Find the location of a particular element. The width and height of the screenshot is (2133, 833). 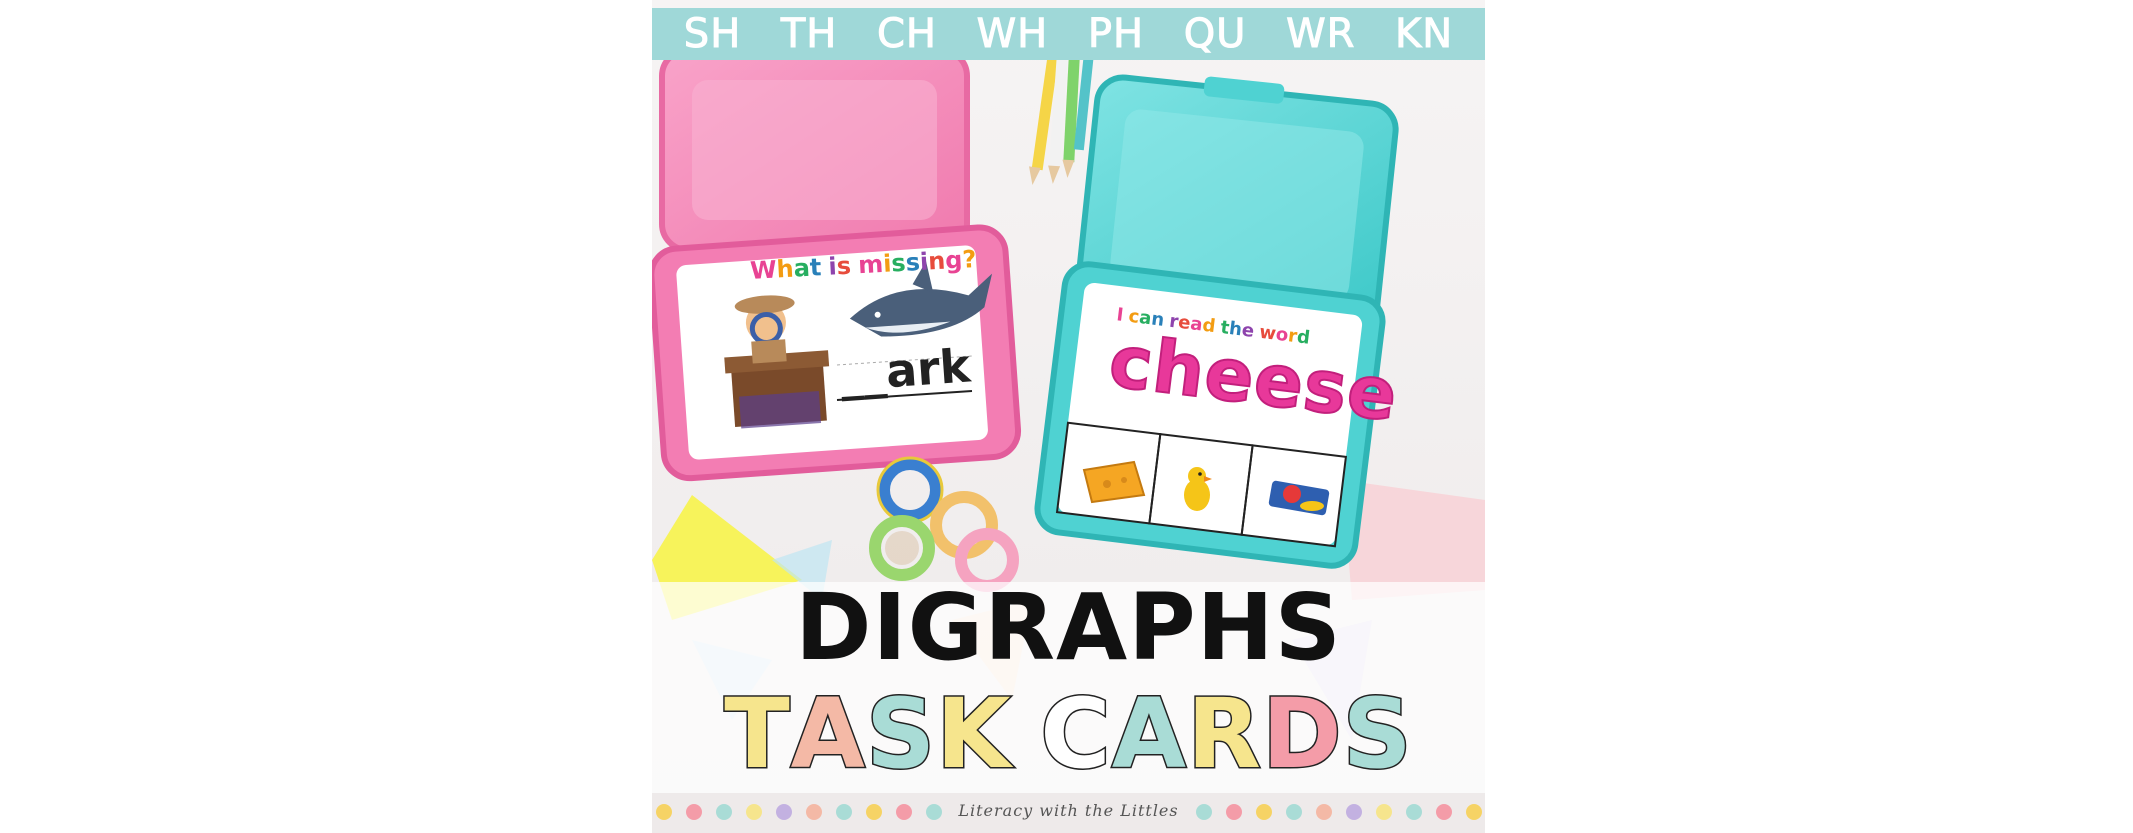

footer: Literacy with the Littles is located at coordinates (1068, 813).